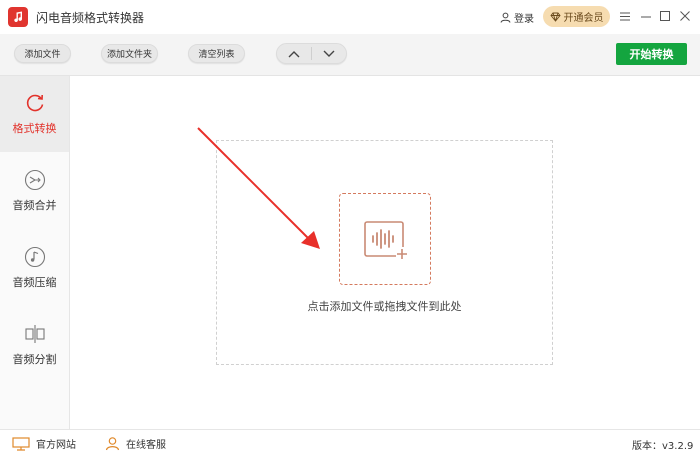 Image resolution: width=700 pixels, height=455 pixels. I want to click on user-icon, so click(505, 17).